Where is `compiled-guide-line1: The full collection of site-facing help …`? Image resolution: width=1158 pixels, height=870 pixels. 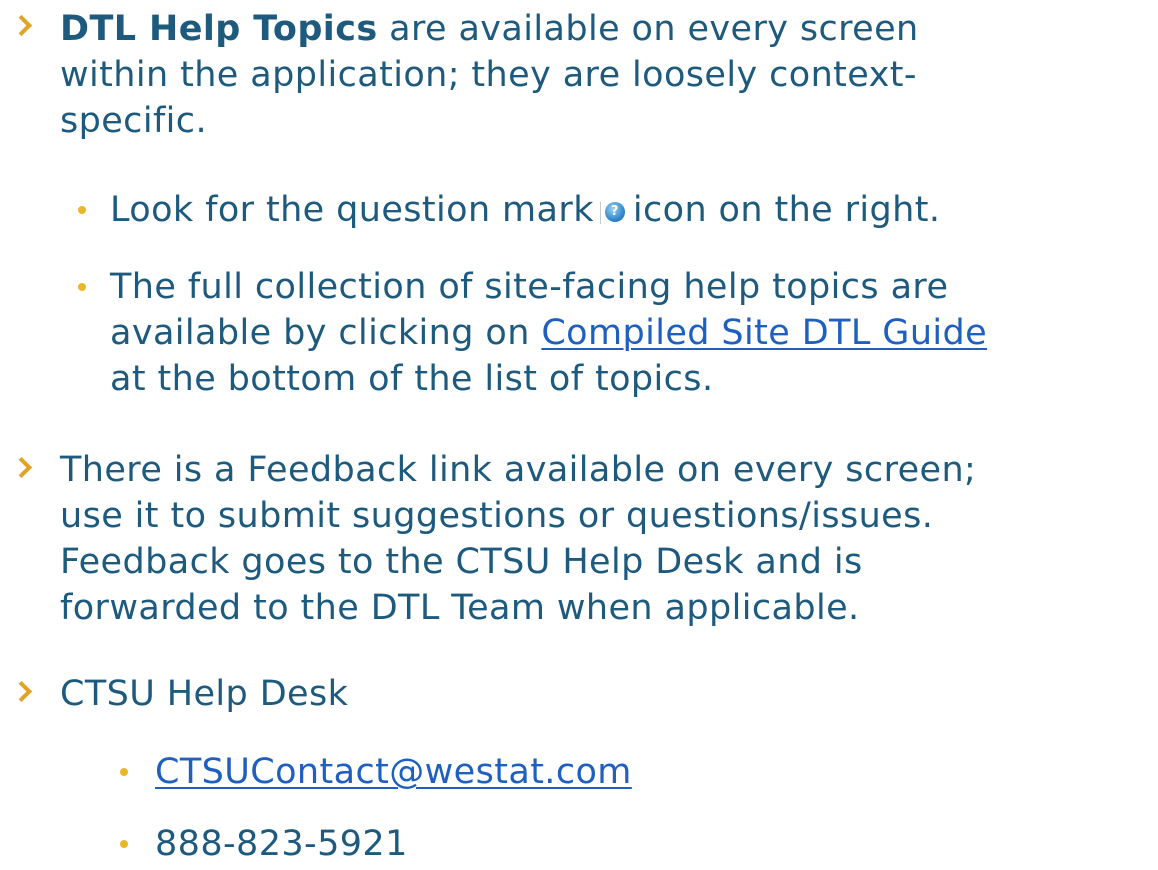
compiled-guide-line1: The full collection of site-facing help … is located at coordinates (529, 287).